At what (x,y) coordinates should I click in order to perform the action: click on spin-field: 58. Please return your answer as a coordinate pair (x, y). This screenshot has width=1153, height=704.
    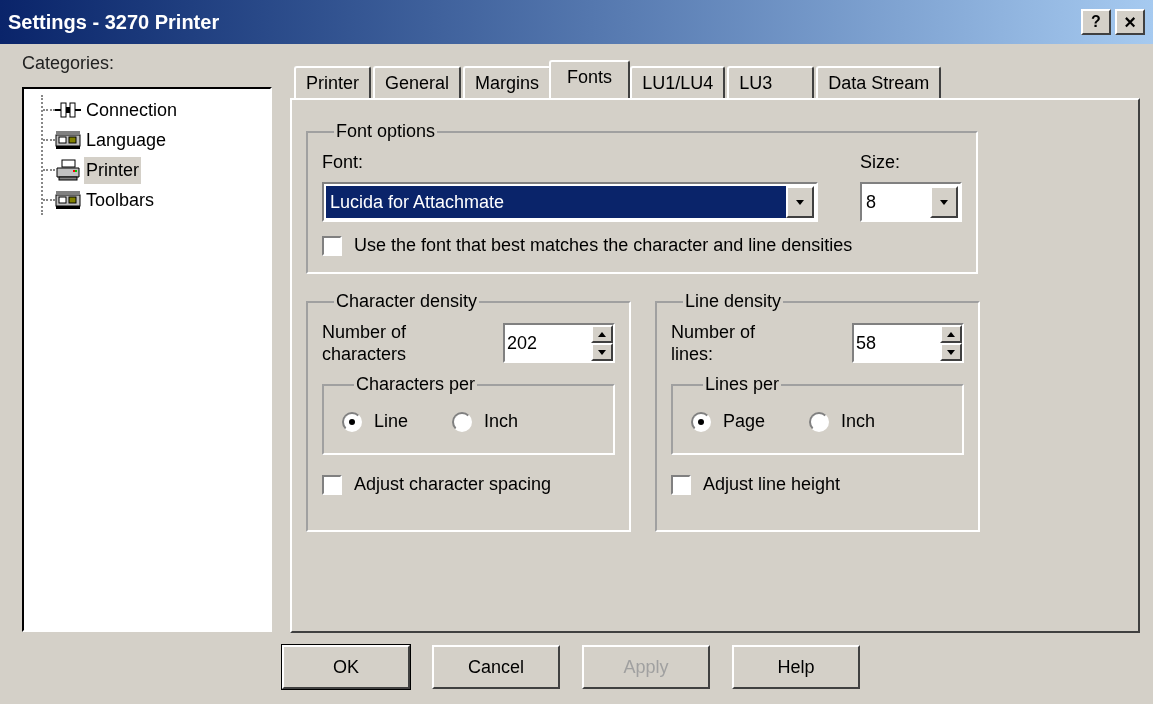
    Looking at the image, I should click on (908, 343).